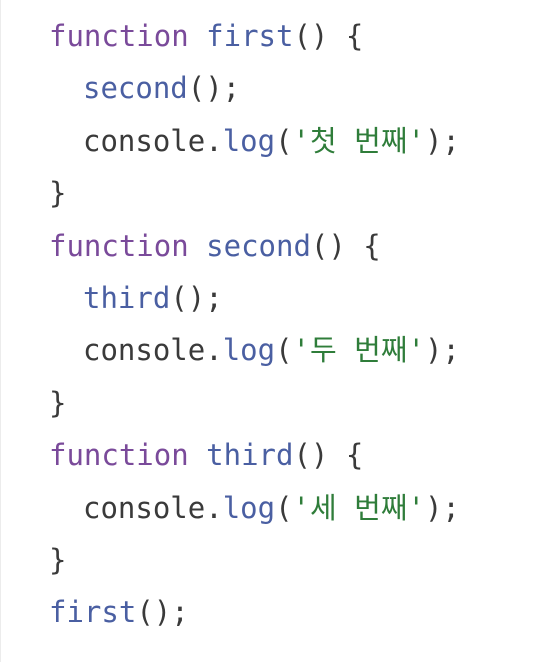  I want to click on code-line-11: }, so click(254, 560).